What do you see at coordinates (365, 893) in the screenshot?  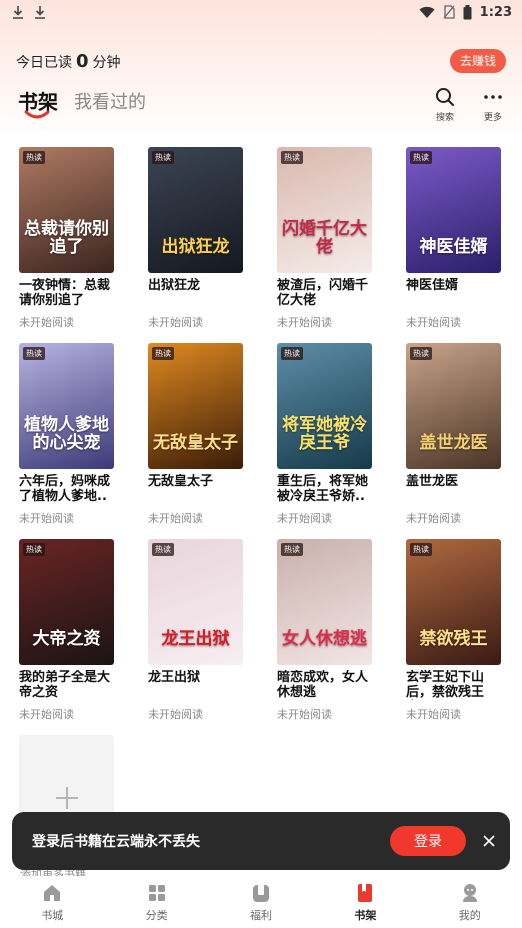 I see `bookshelf-icon` at bounding box center [365, 893].